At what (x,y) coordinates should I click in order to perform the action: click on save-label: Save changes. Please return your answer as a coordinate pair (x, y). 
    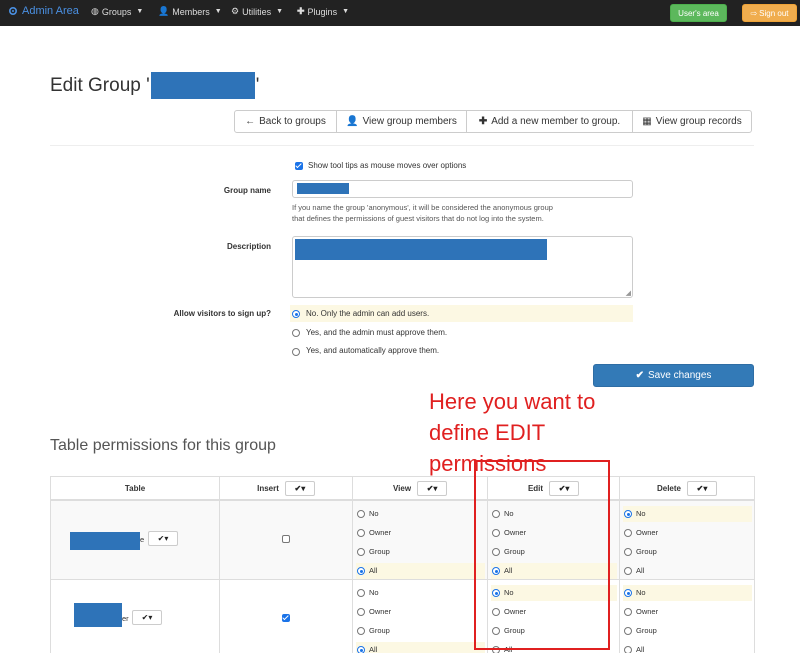
    Looking at the image, I should click on (680, 375).